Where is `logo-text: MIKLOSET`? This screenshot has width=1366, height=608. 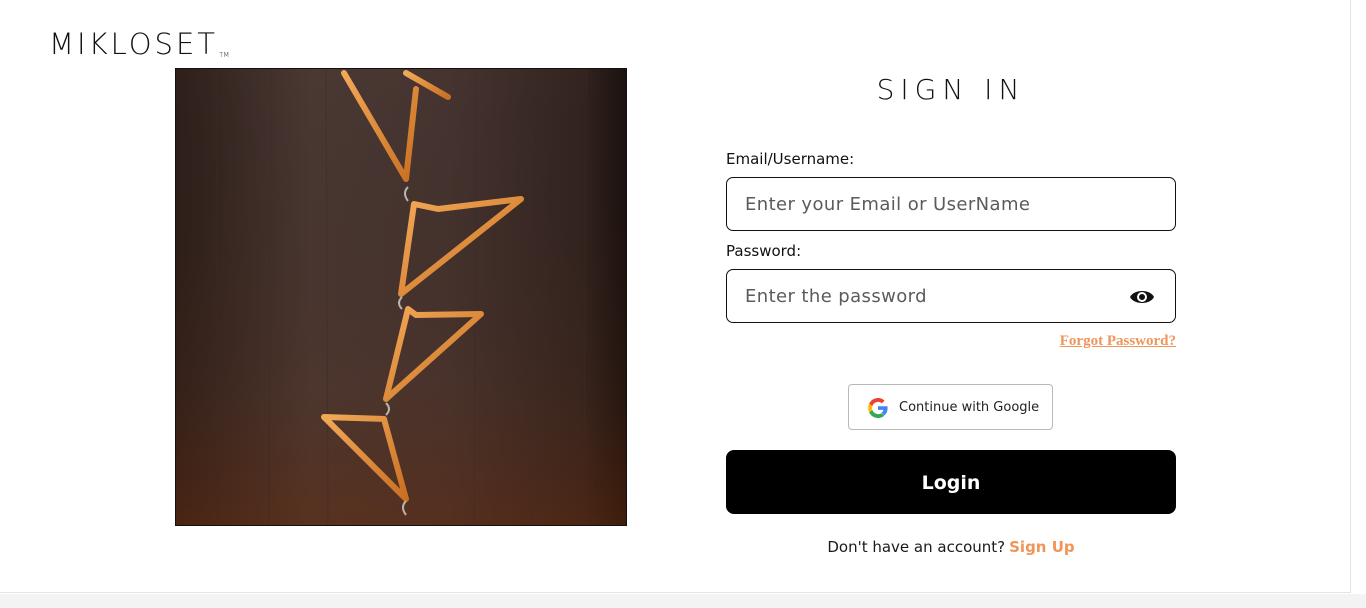 logo-text: MIKLOSET is located at coordinates (133, 44).